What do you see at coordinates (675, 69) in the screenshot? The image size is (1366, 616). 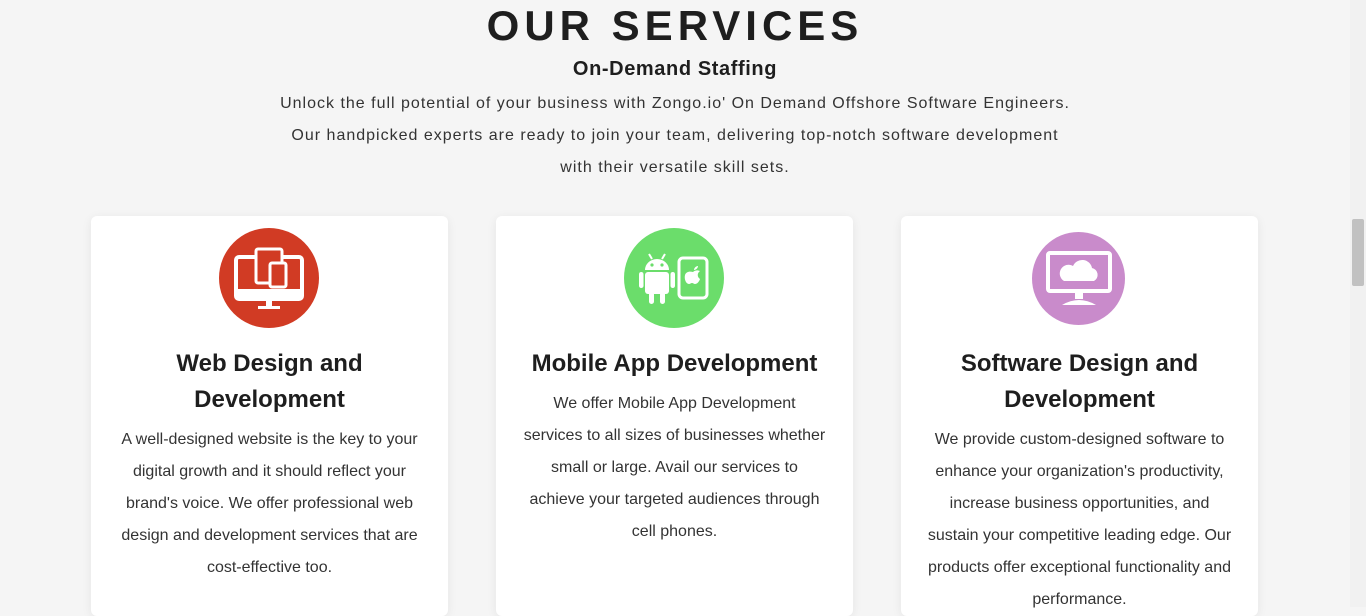 I see `section-subtitle: On-Demand Staffing` at bounding box center [675, 69].